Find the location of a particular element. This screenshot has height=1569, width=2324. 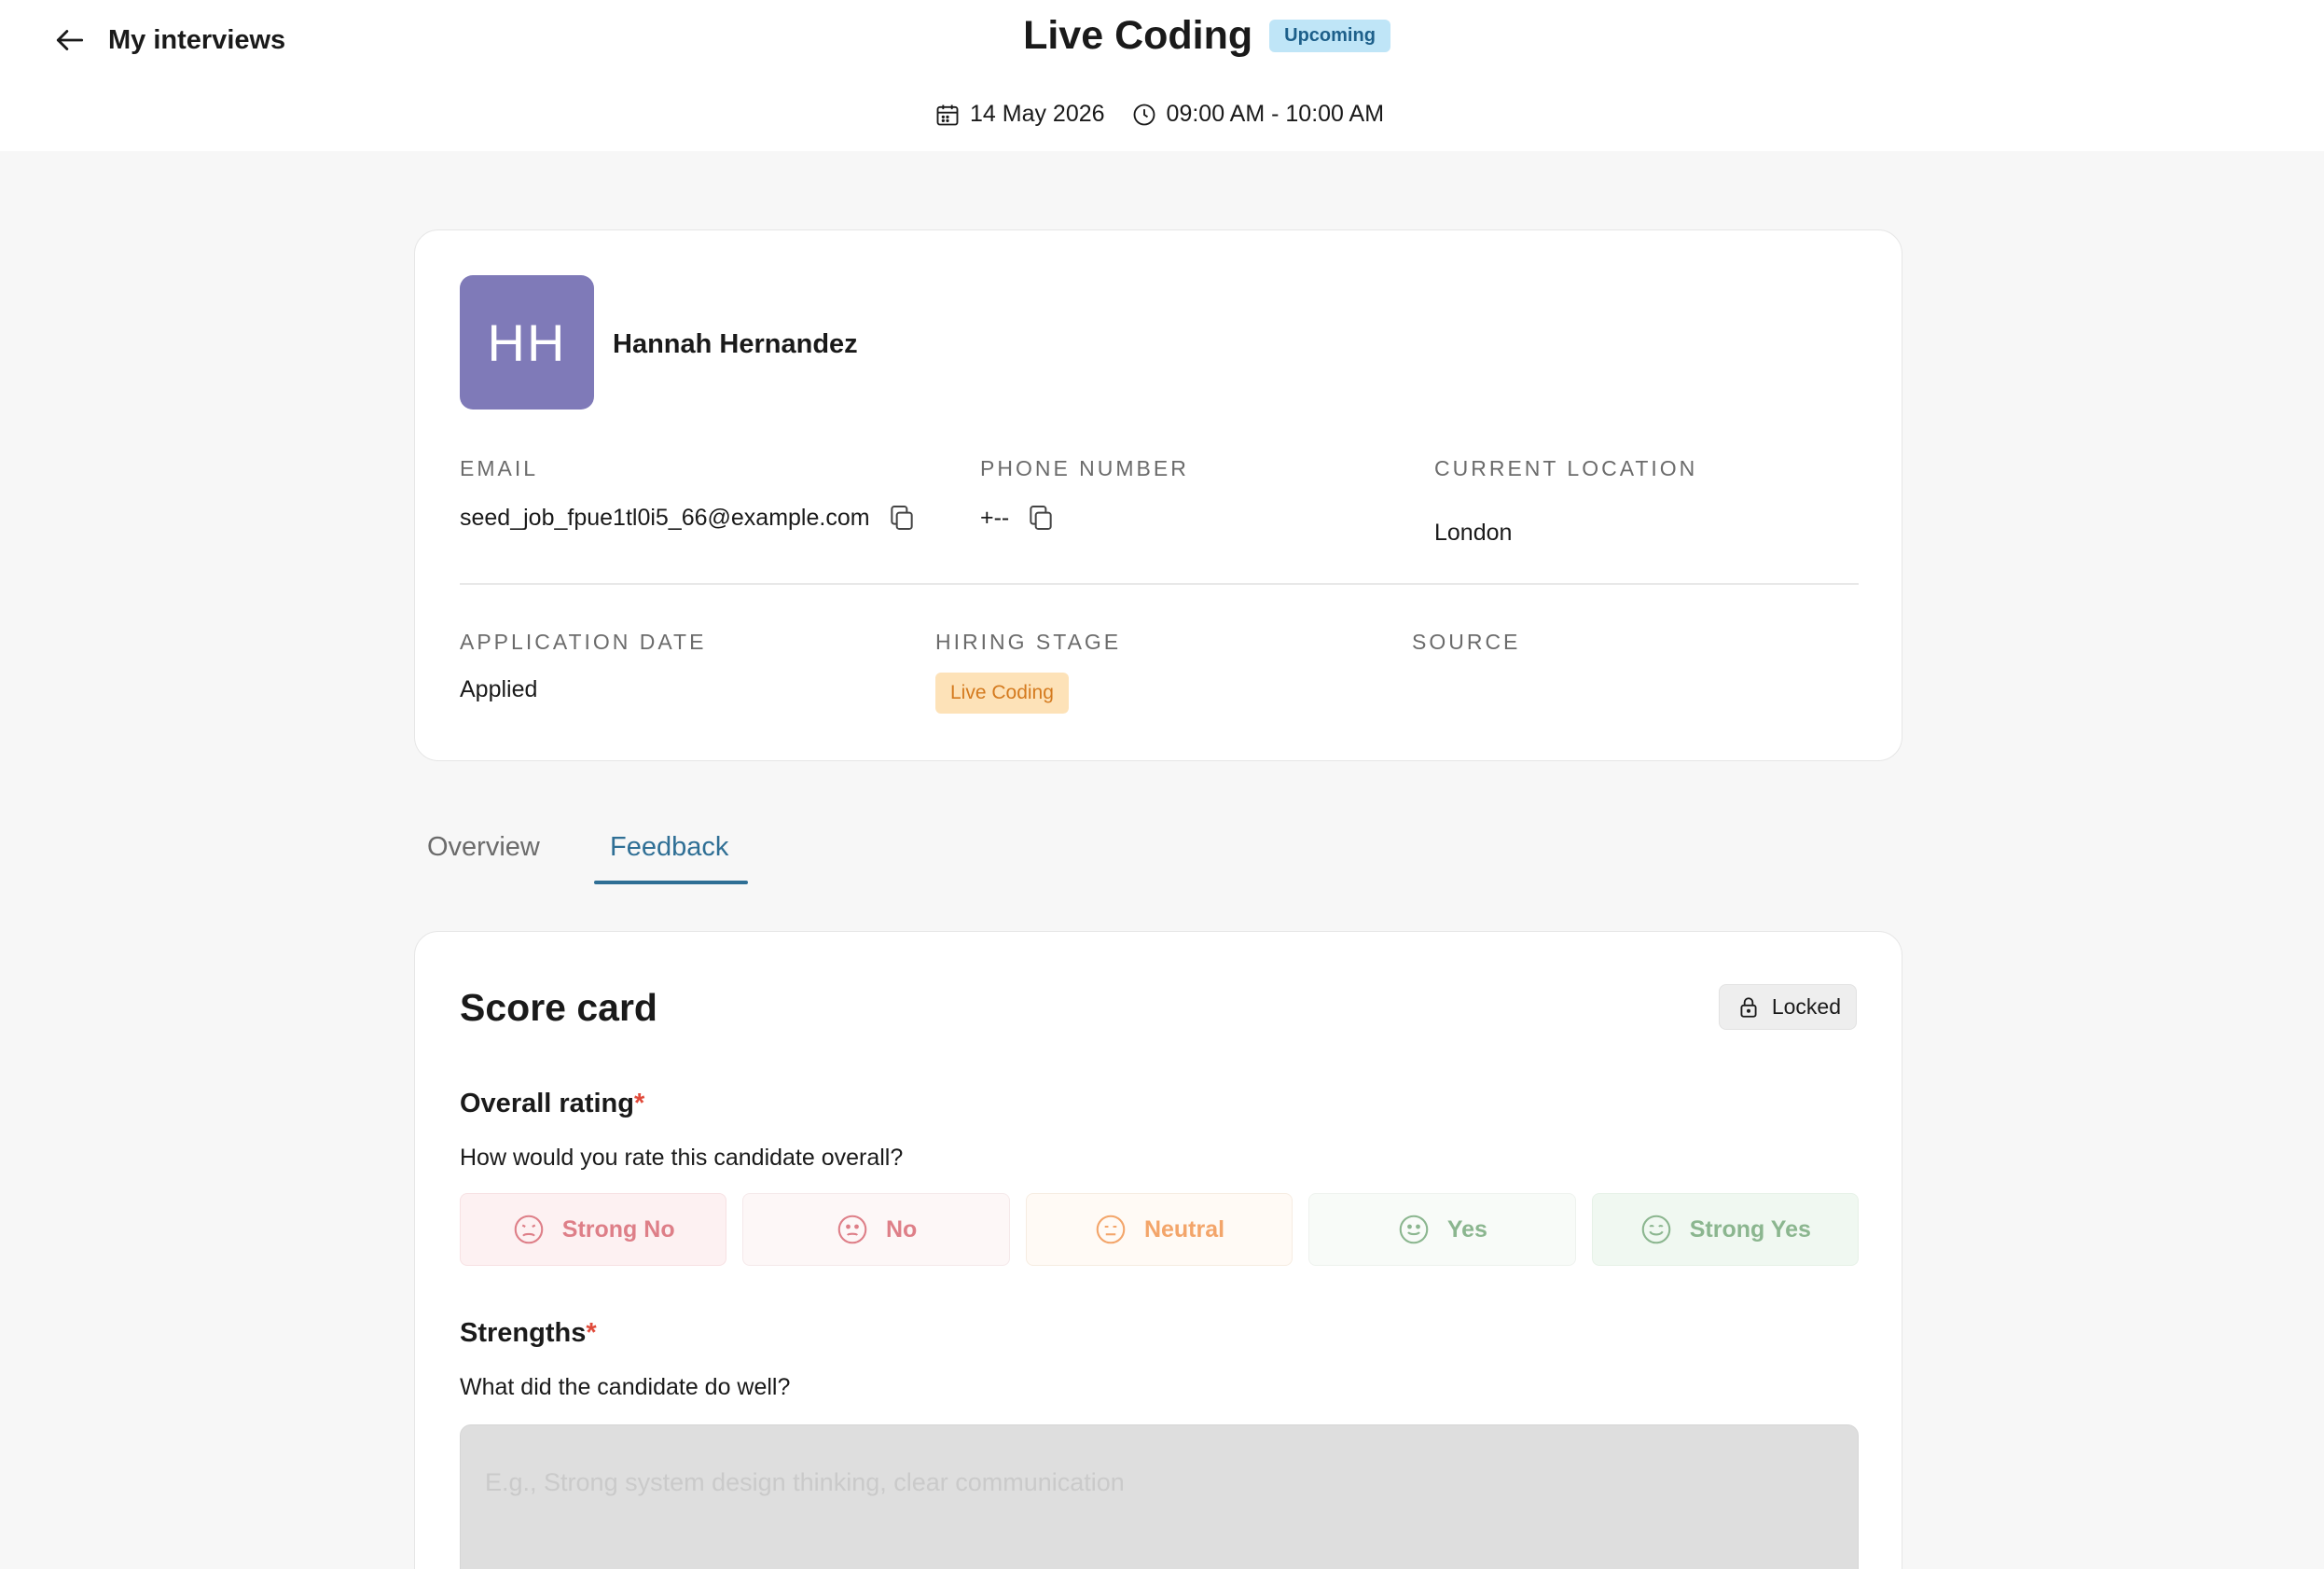

rating-yes-label: Yes is located at coordinates (1466, 1229).